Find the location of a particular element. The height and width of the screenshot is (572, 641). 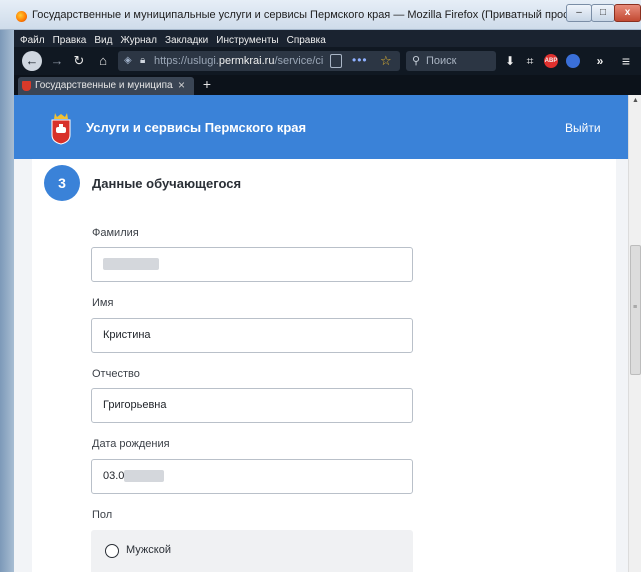

tab-active: Государственные и муниципальн × is located at coordinates (106, 86).